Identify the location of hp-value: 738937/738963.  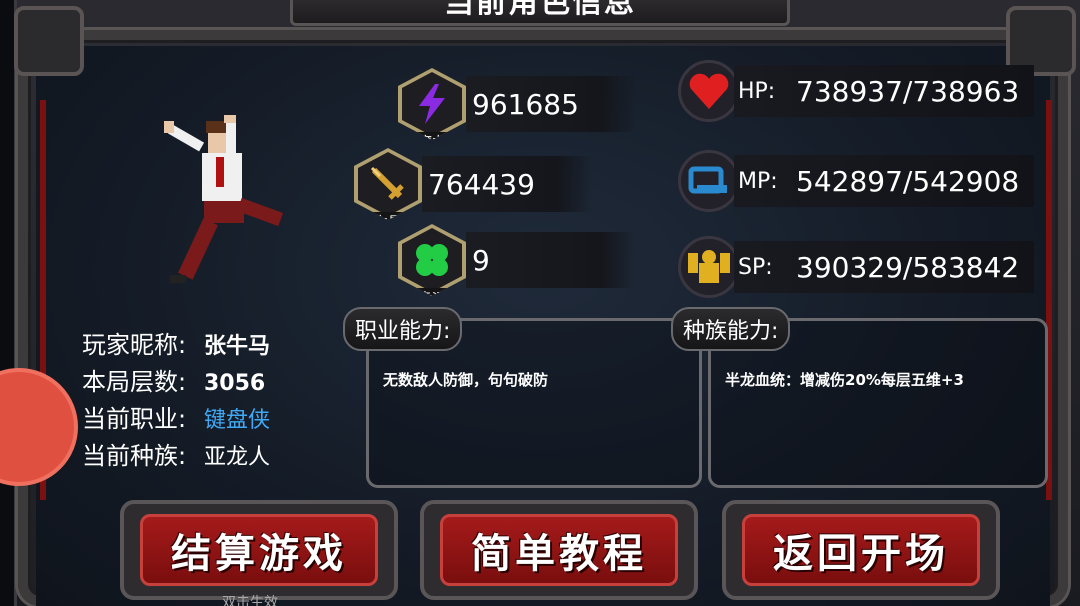
(908, 91).